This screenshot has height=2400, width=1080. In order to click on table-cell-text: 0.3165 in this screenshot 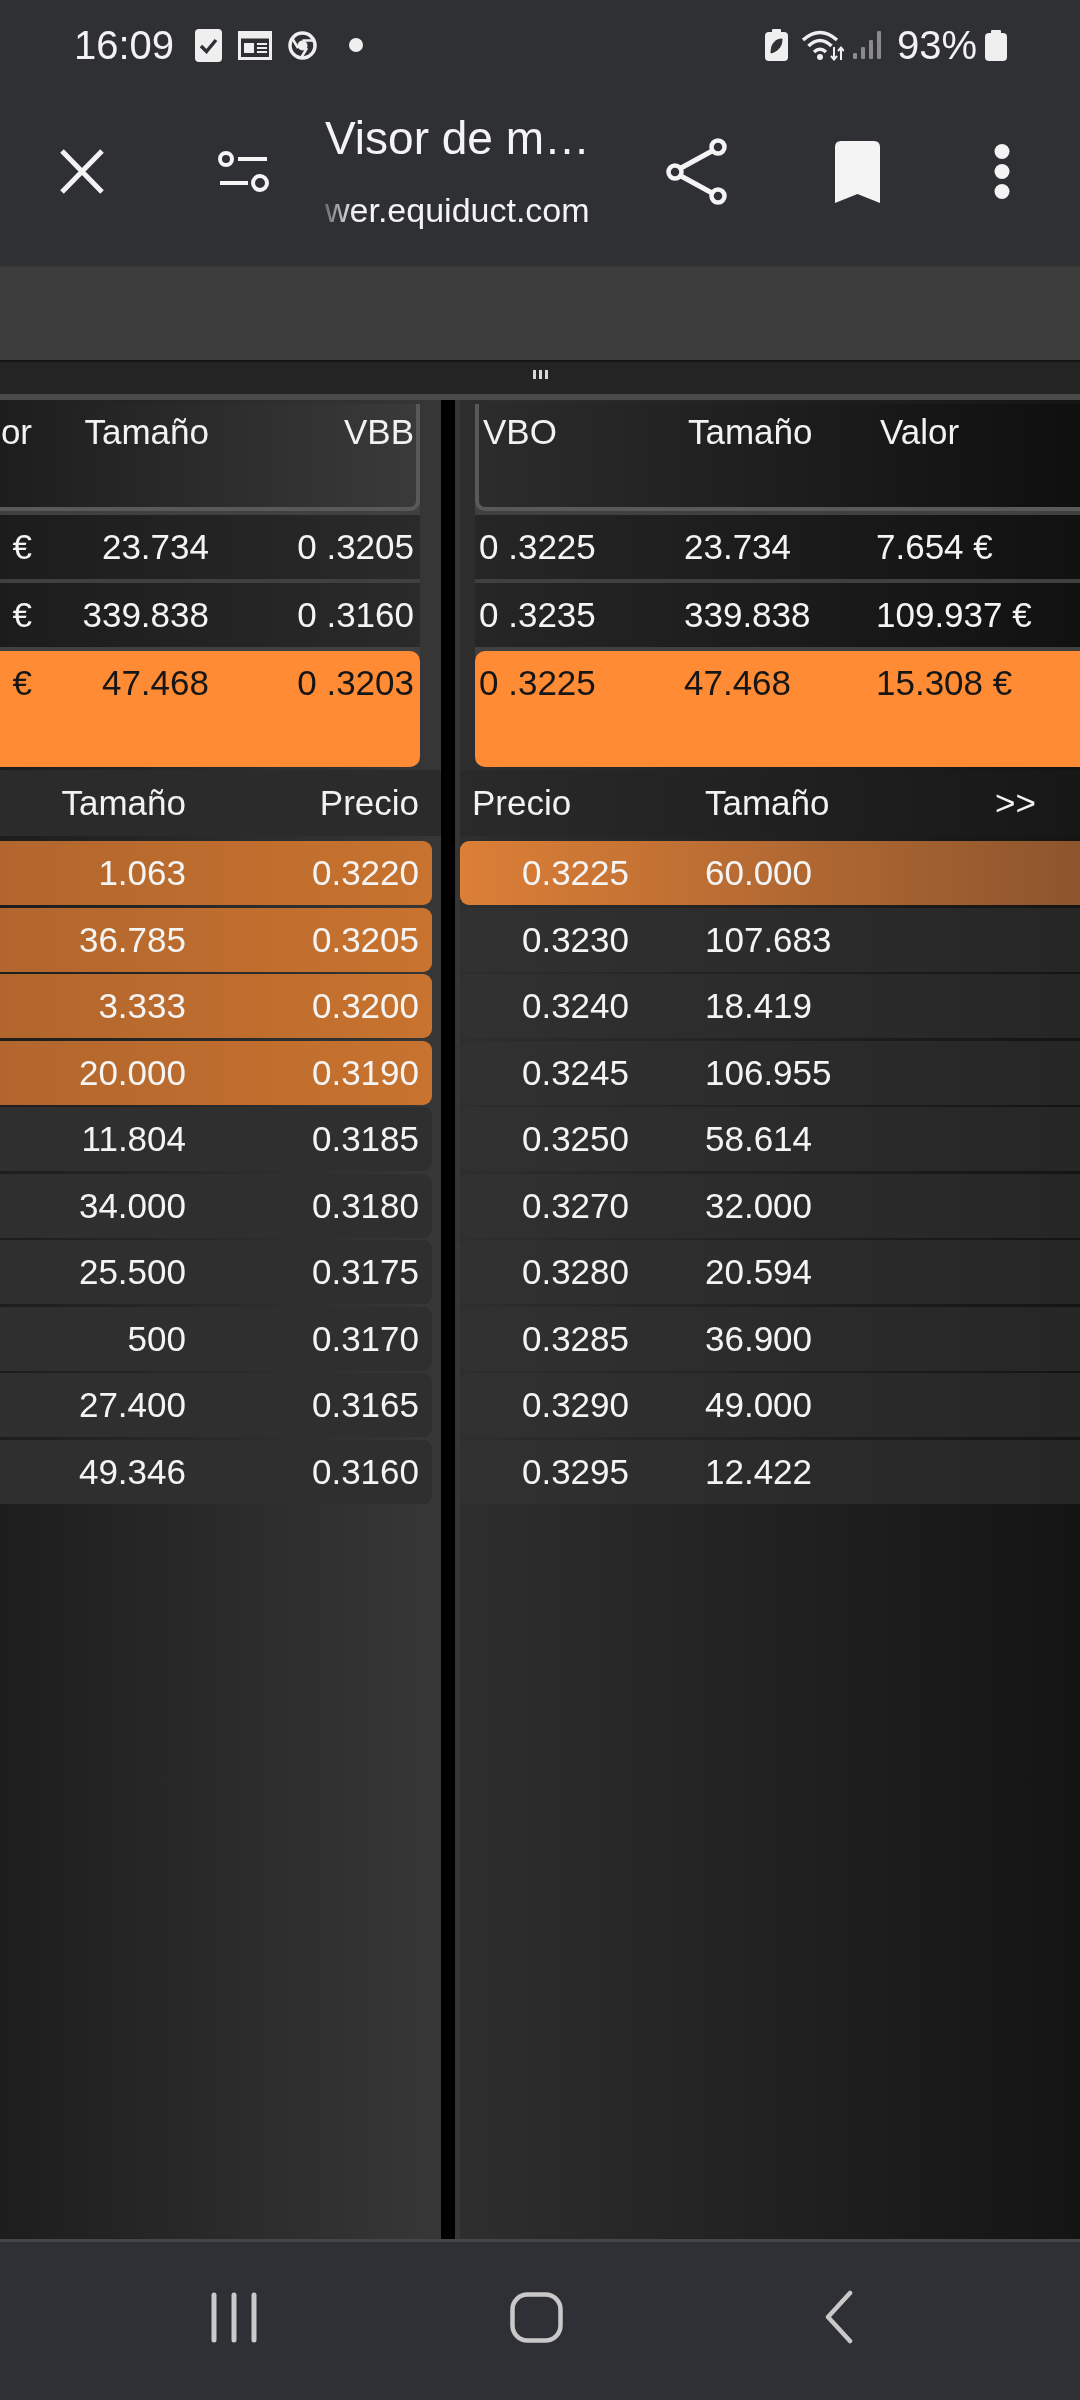, I will do `click(364, 1405)`.